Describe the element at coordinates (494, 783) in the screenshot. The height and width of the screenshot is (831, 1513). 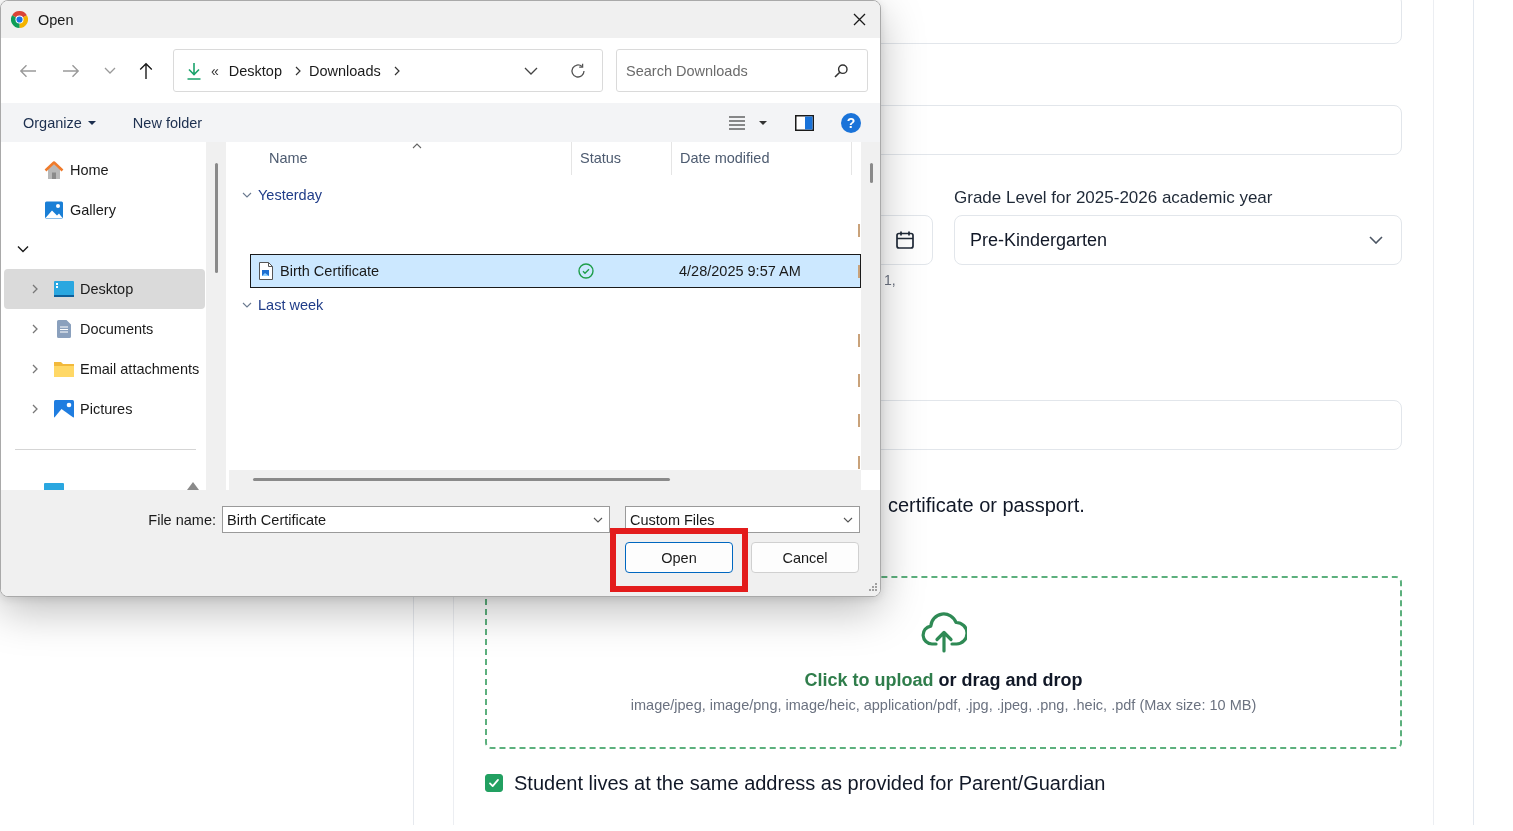
I see `checkbox` at that location.